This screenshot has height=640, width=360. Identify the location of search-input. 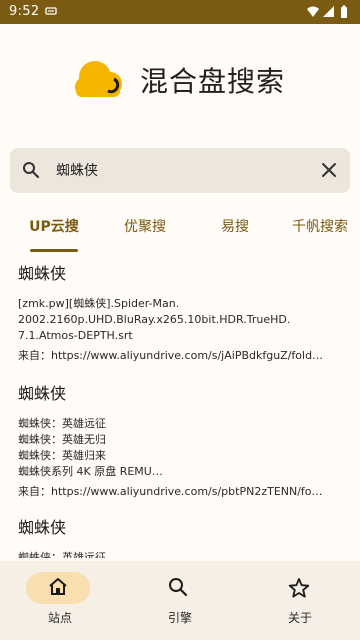
(181, 170).